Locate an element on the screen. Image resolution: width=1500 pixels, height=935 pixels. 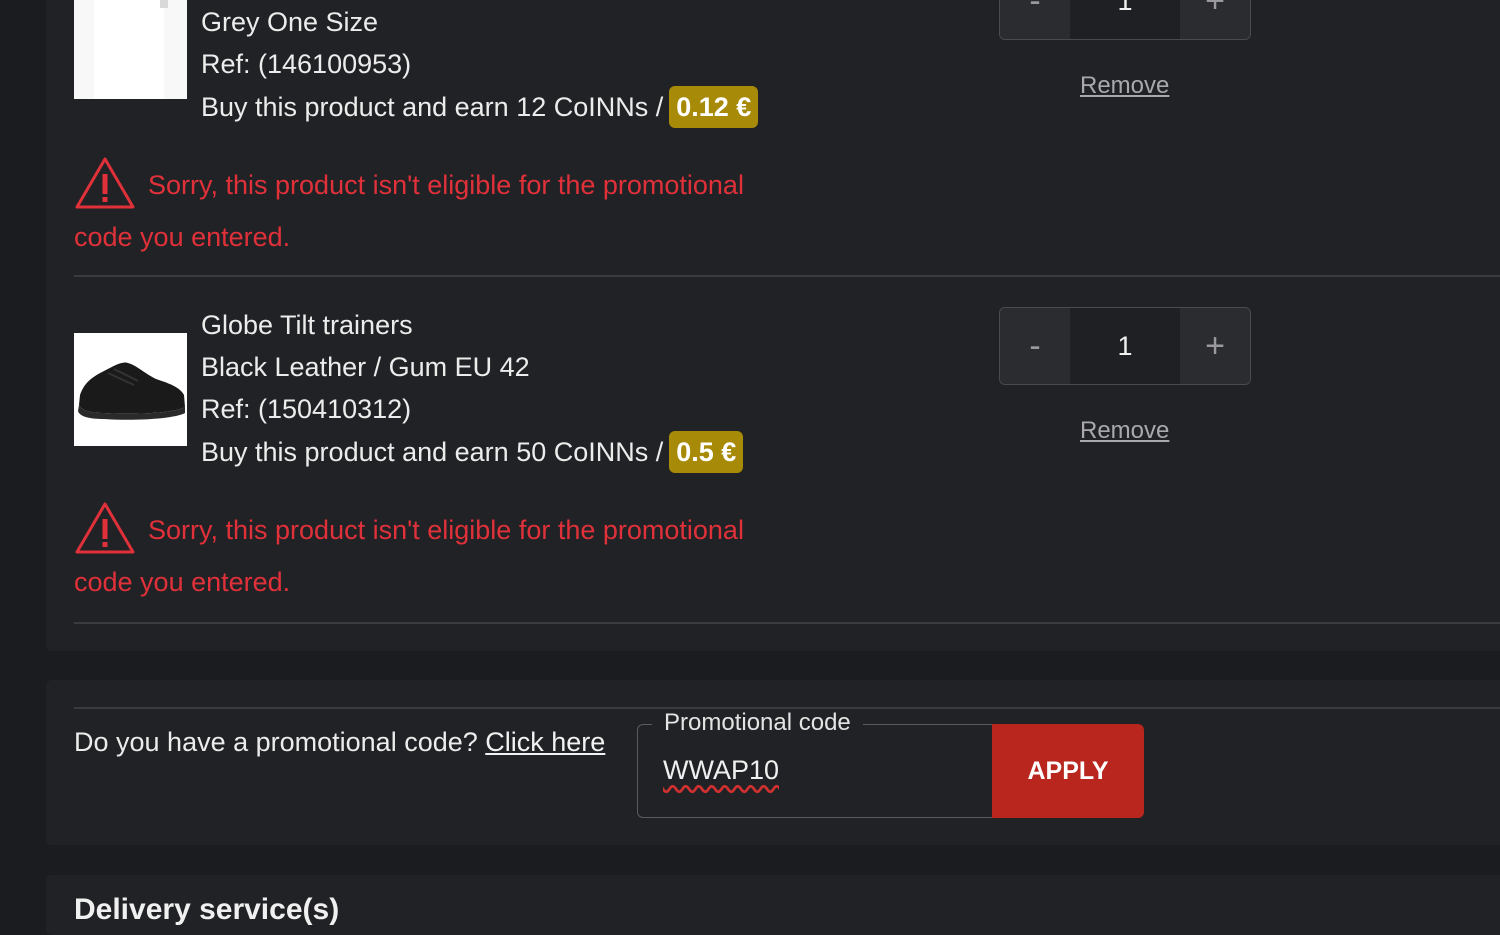
promo-click-here-link: Click here is located at coordinates (545, 742).